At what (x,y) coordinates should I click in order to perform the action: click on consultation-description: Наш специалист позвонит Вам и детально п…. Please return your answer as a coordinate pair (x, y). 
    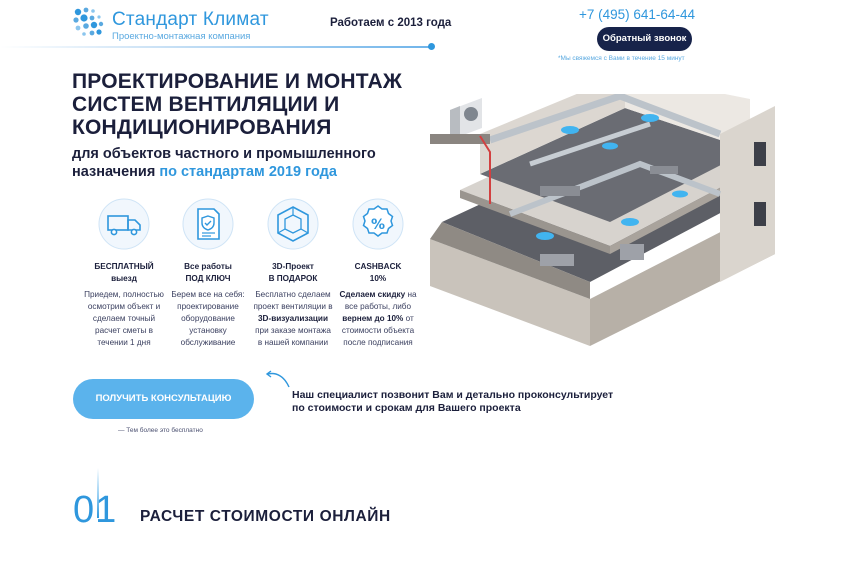
    Looking at the image, I should click on (452, 402).